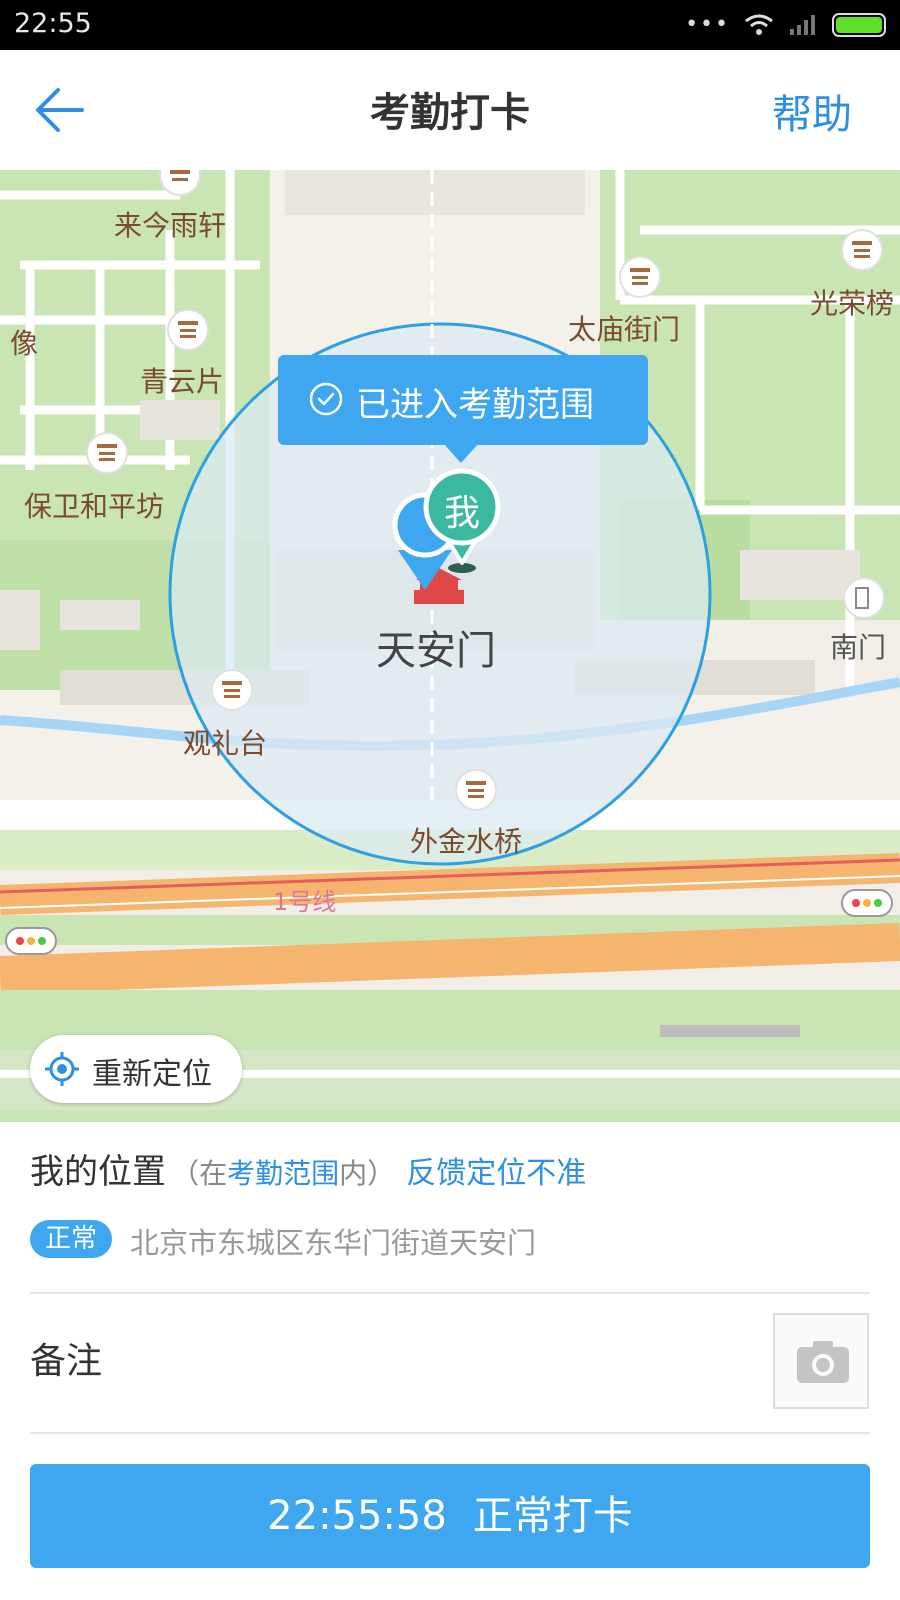 The width and height of the screenshot is (900, 1600). I want to click on map-place-guanlitai: 观礼台, so click(225, 743).